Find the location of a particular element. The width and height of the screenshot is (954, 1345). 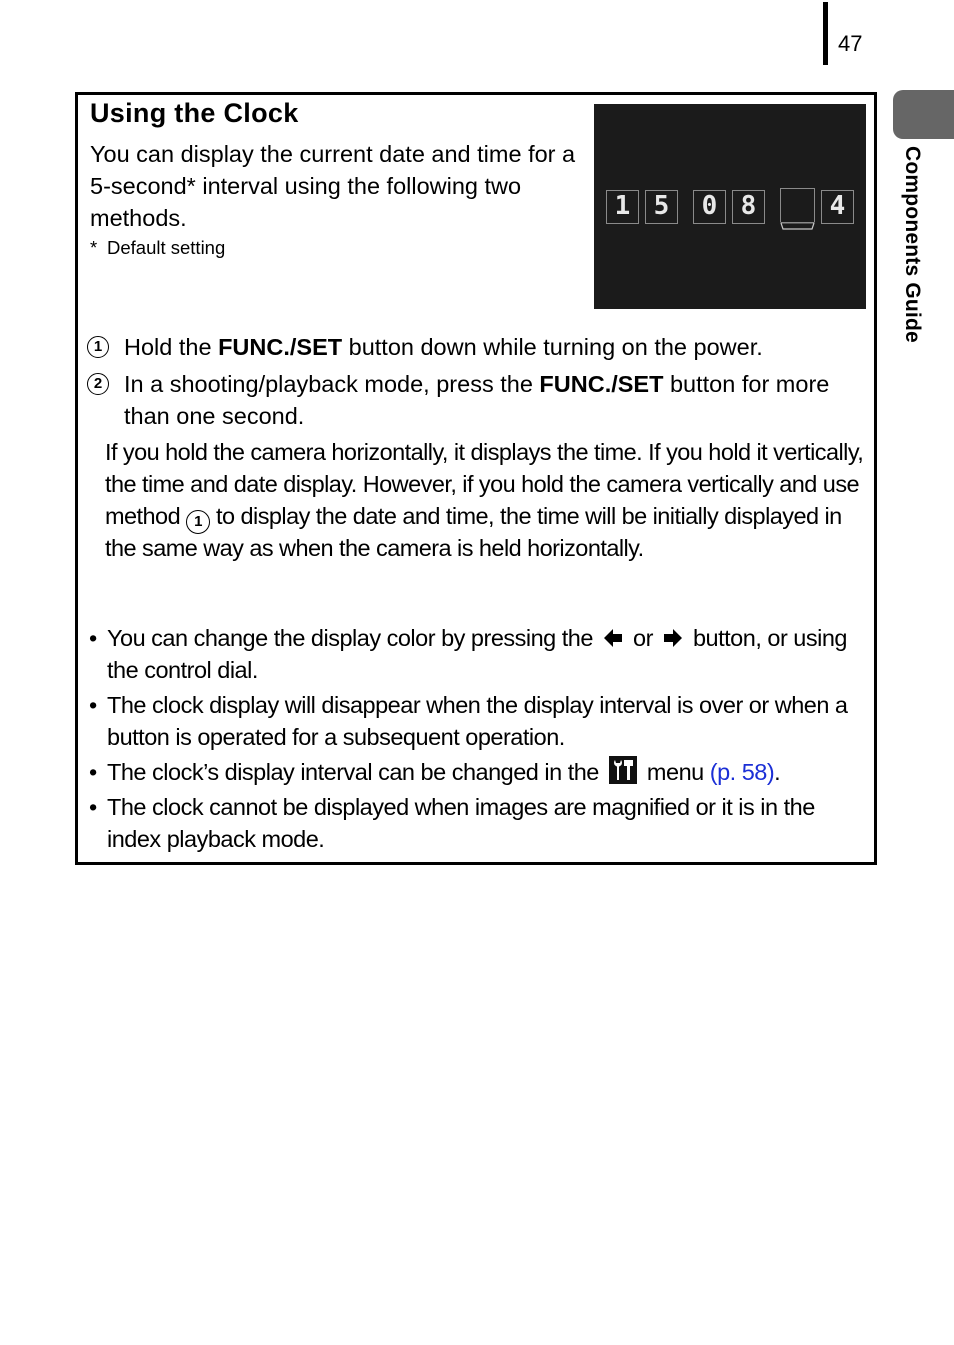

clock-digit-base-icon is located at coordinates (797, 226).